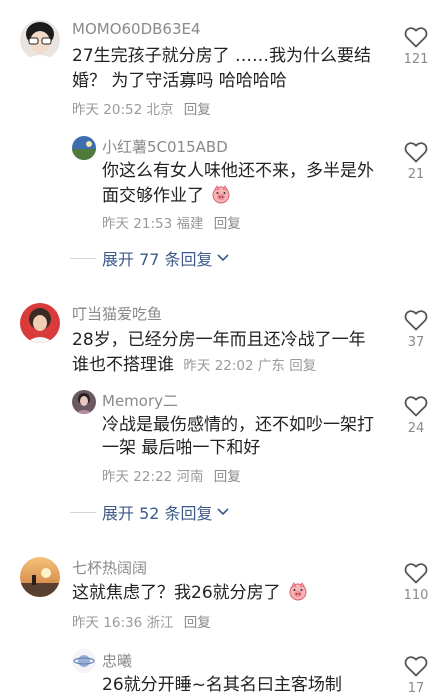  I want to click on like-button: 37, so click(416, 329).